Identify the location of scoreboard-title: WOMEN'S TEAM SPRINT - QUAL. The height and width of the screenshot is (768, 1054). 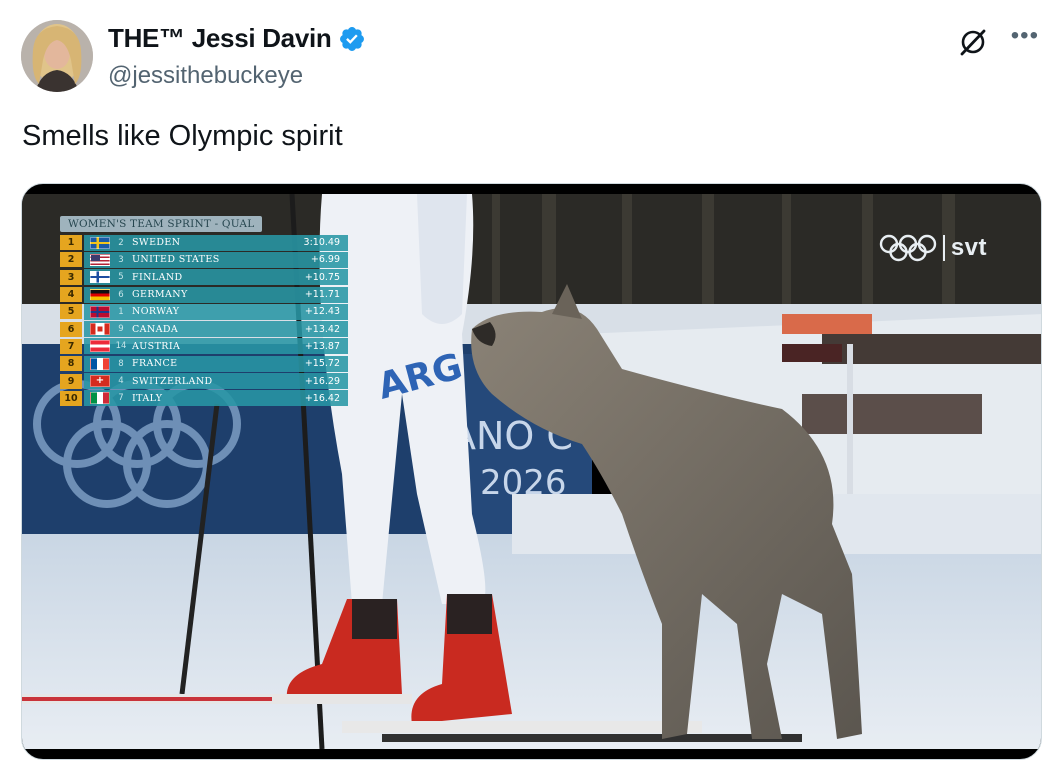
(161, 224).